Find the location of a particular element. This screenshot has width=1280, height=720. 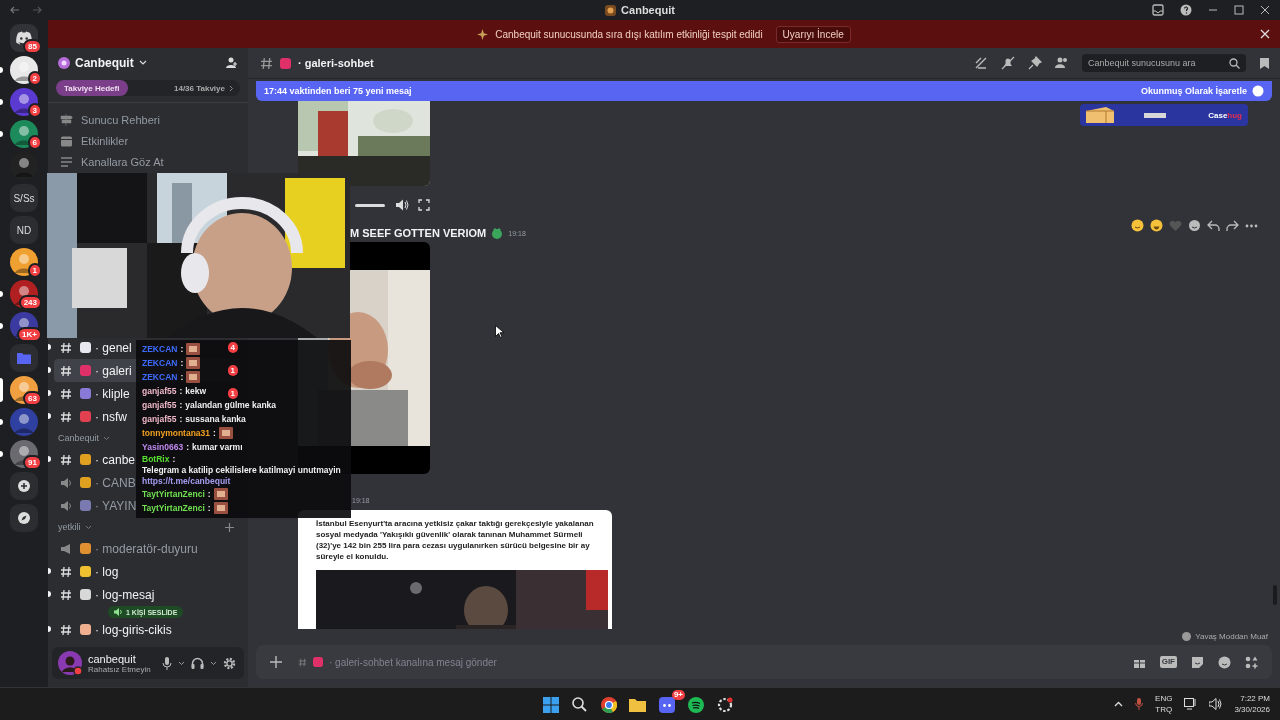

unread-badge: 85 is located at coordinates (32, 46).